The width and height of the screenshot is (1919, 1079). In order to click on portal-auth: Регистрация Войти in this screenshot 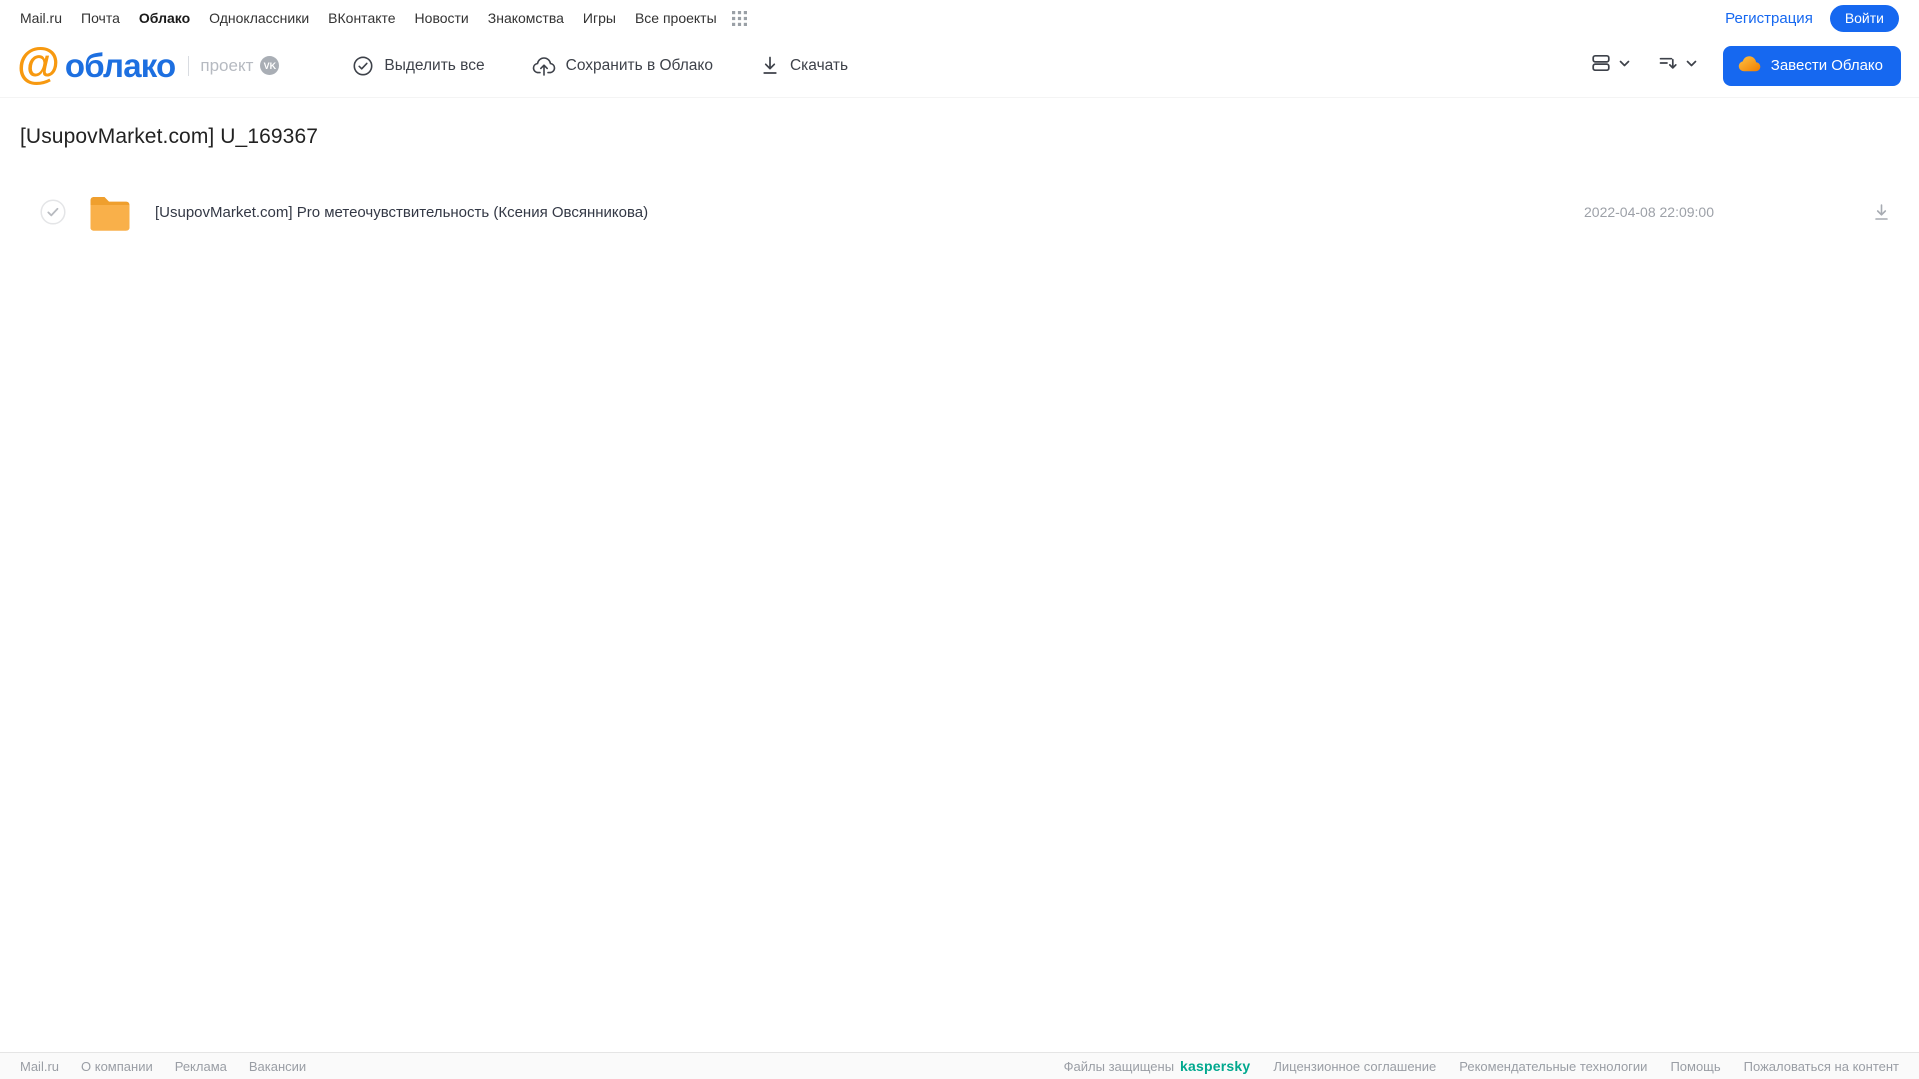, I will do `click(1812, 18)`.